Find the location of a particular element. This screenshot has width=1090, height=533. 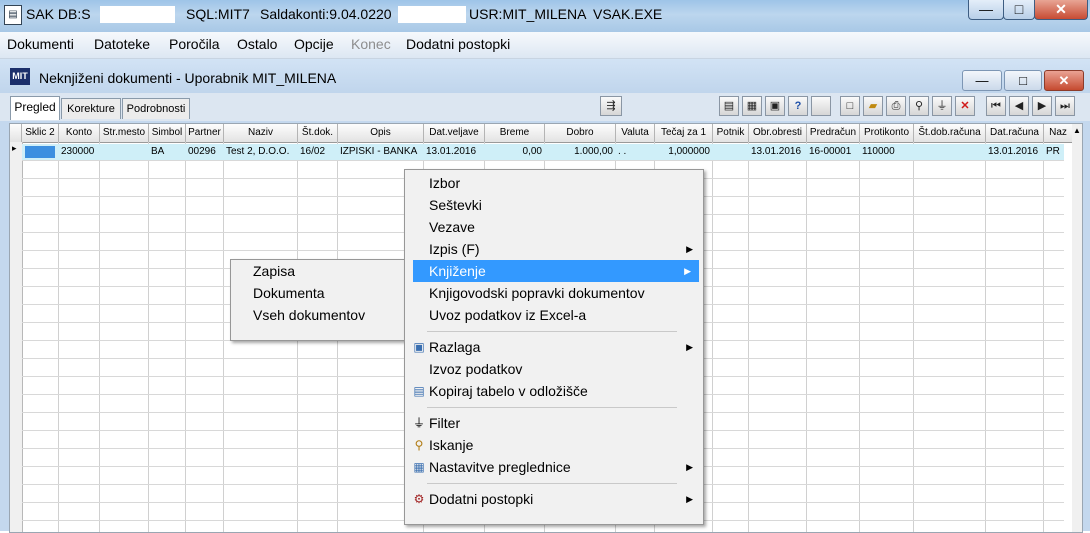

vertical-scrollbar: ▲ is located at coordinates (1077, 328).